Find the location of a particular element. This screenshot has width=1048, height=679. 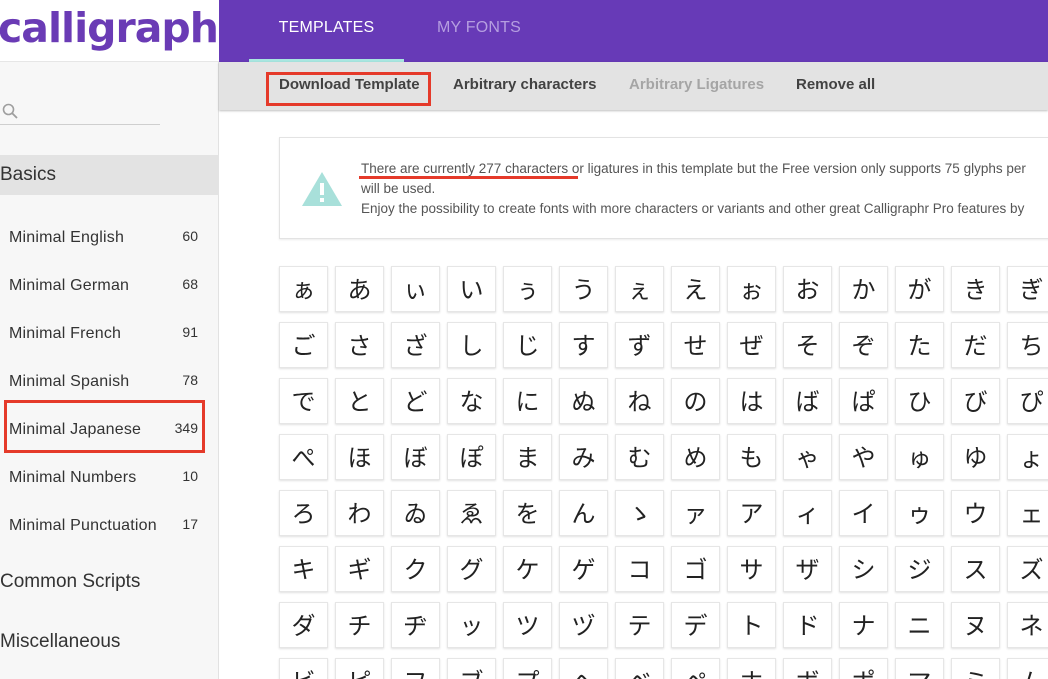

glyph-cell: ゴ is located at coordinates (695, 569).